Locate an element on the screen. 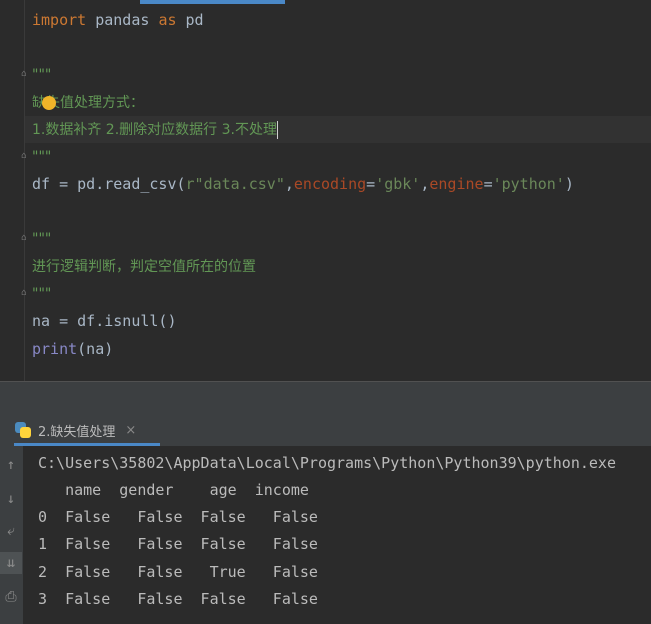 The image size is (651, 624). editor-scroll-indicator is located at coordinates (212, 2).